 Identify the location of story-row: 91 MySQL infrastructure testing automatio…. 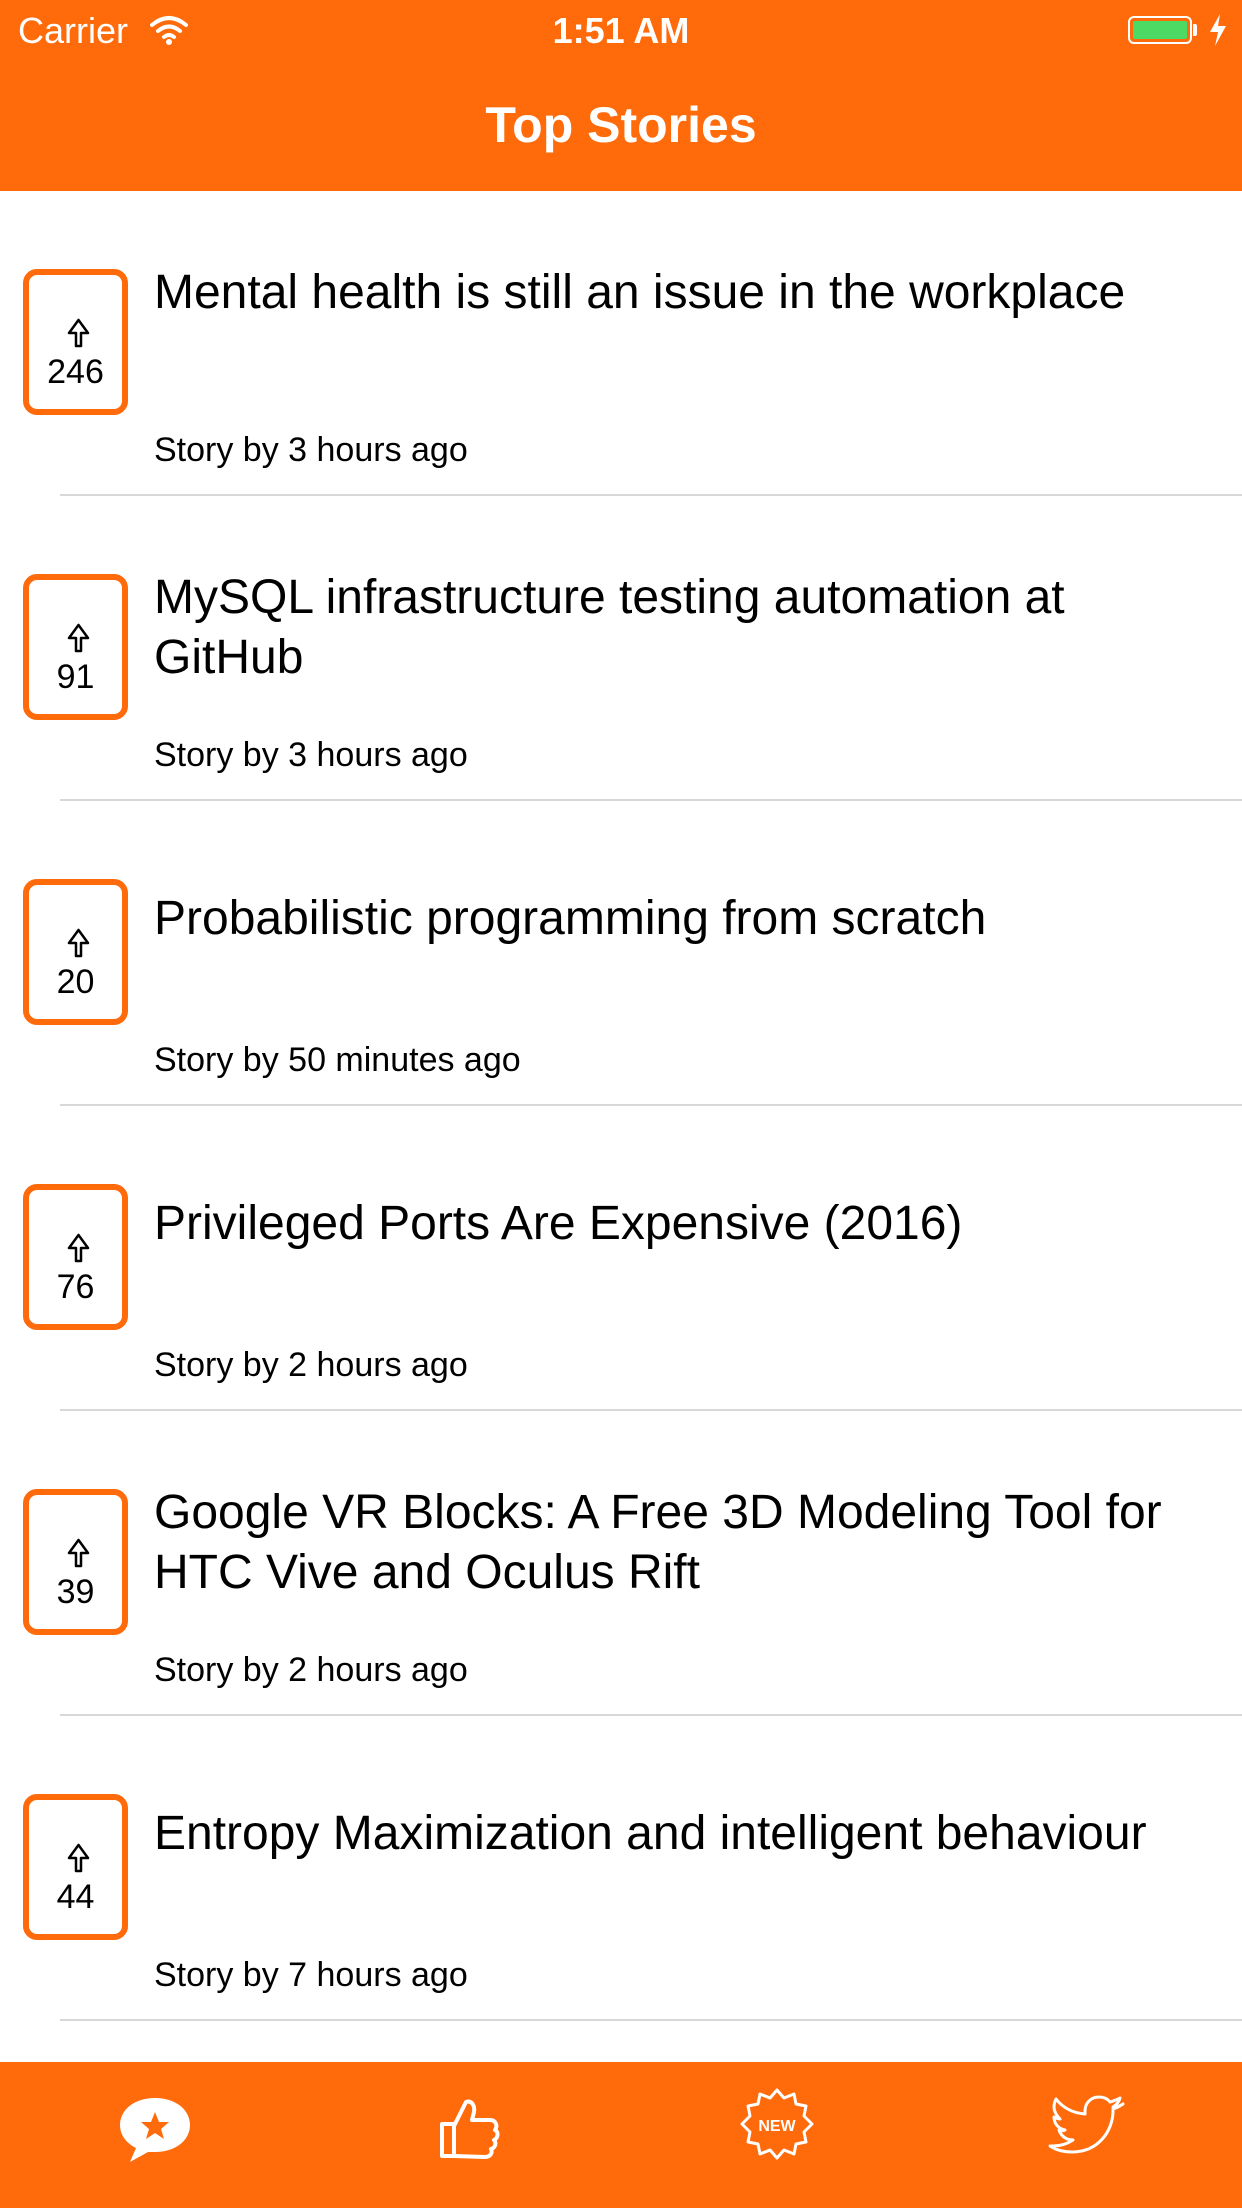
(621, 648).